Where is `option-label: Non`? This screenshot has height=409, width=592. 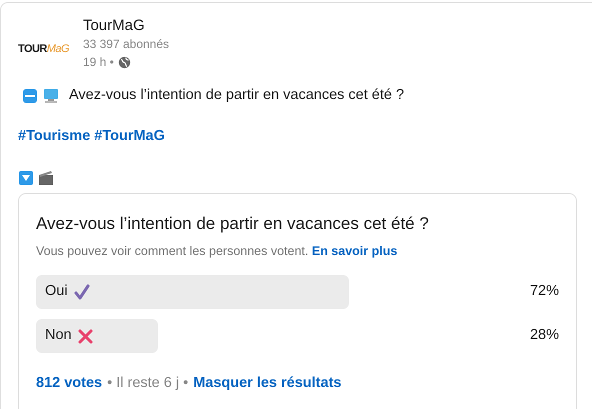 option-label: Non is located at coordinates (58, 336).